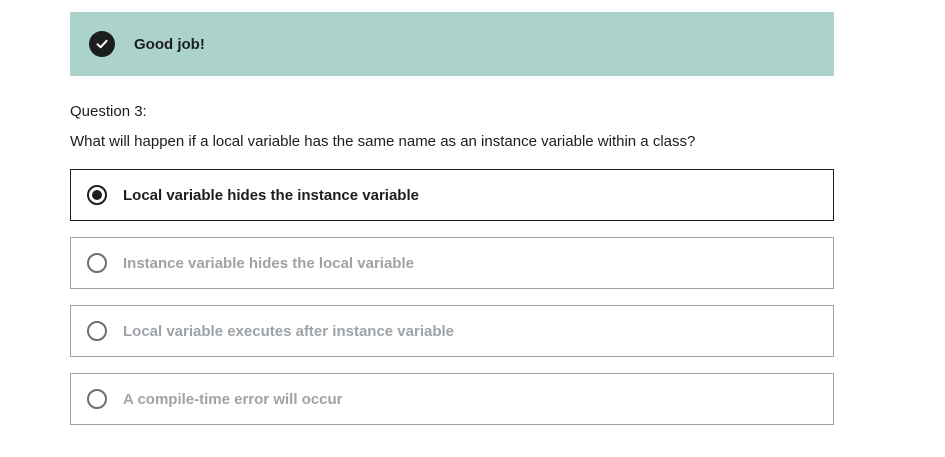  I want to click on radio-dot, so click(97, 195).